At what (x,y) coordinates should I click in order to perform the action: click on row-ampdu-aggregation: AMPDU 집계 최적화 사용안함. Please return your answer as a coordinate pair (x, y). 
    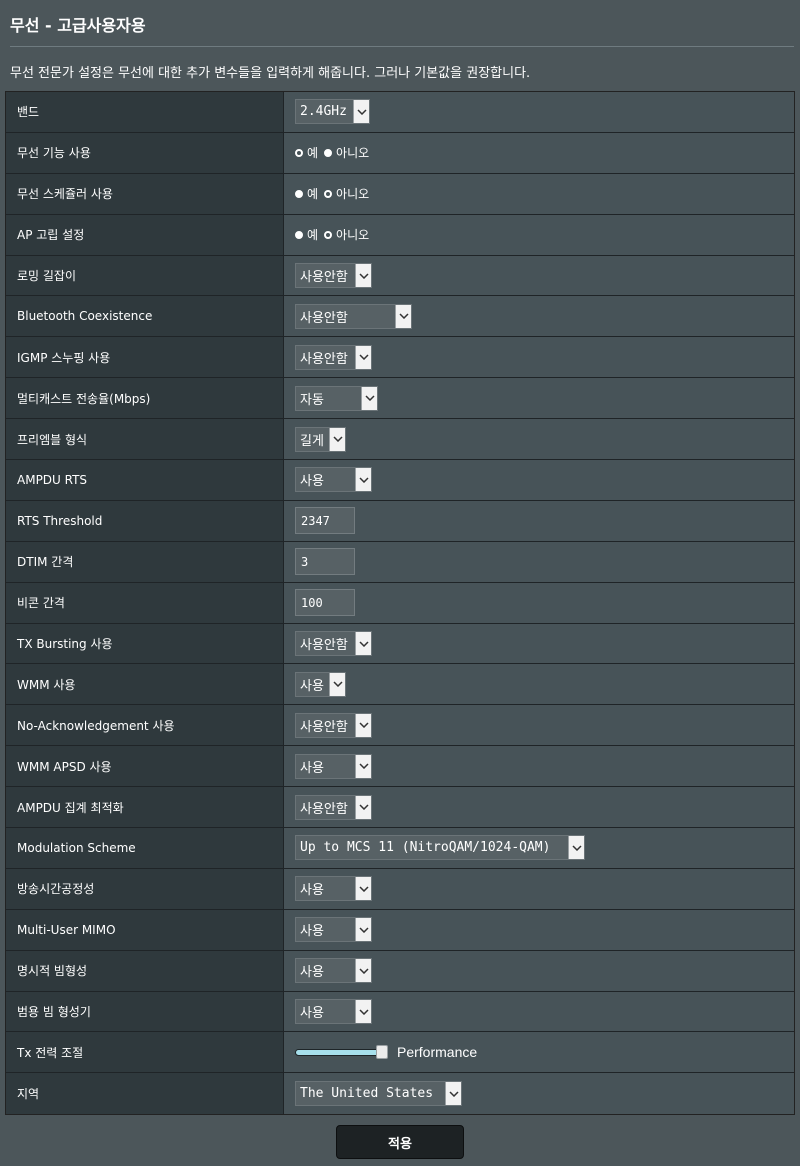
    Looking at the image, I should click on (400, 808).